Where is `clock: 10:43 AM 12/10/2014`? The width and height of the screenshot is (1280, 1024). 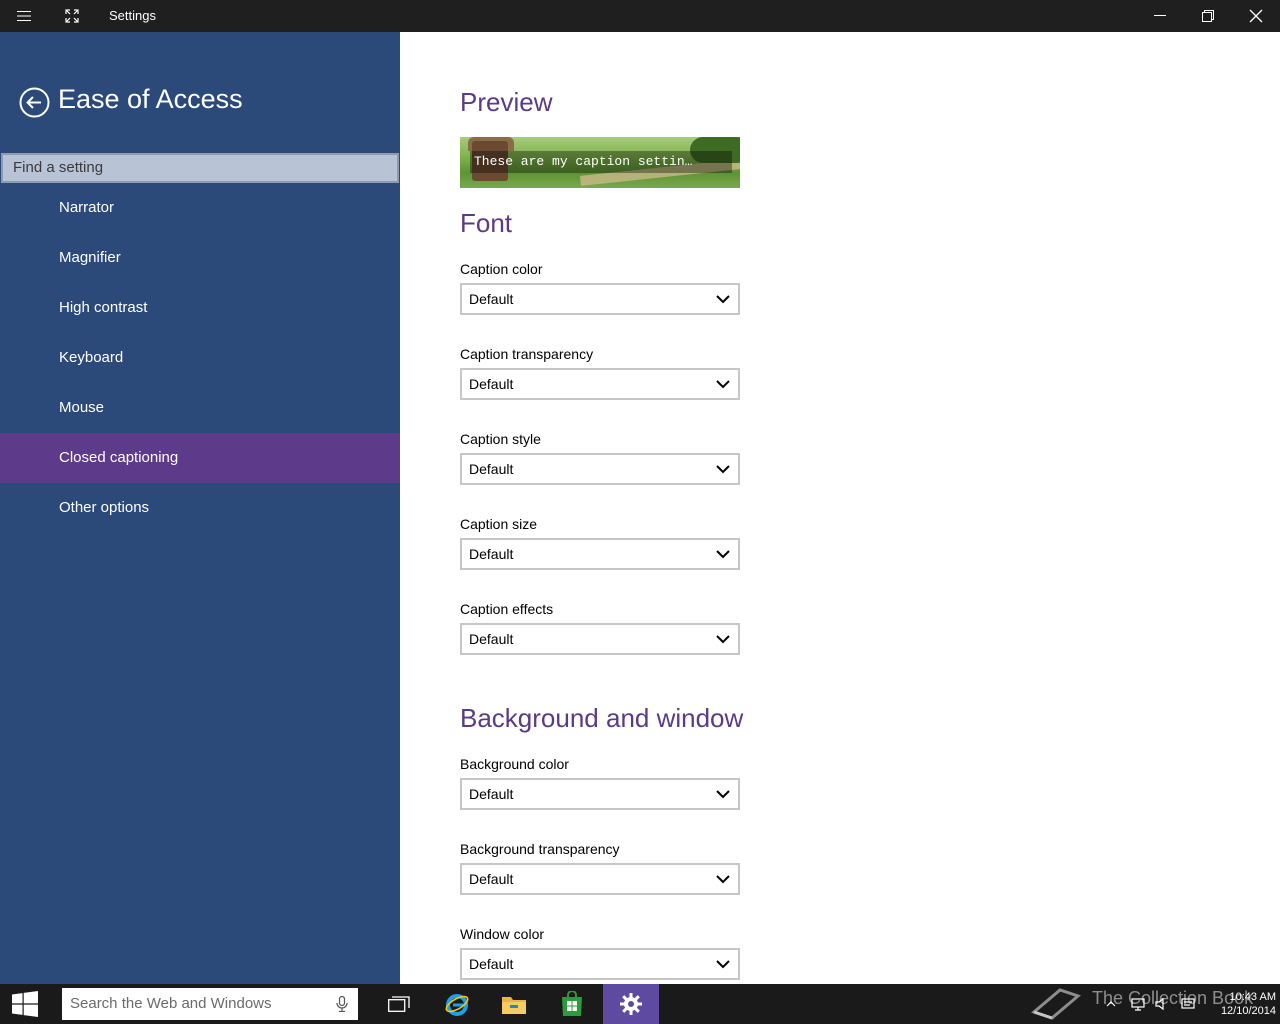 clock: 10:43 AM 12/10/2014 is located at coordinates (1241, 1004).